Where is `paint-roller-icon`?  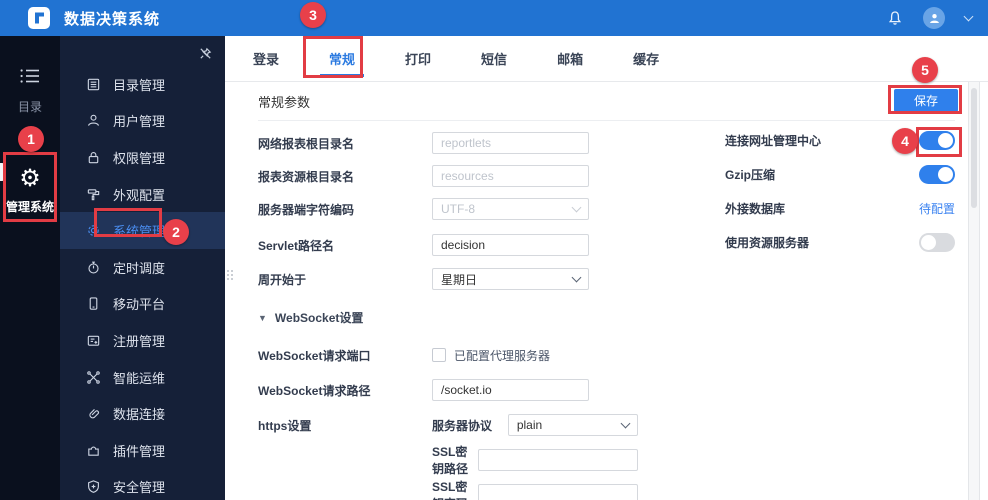 paint-roller-icon is located at coordinates (93, 194).